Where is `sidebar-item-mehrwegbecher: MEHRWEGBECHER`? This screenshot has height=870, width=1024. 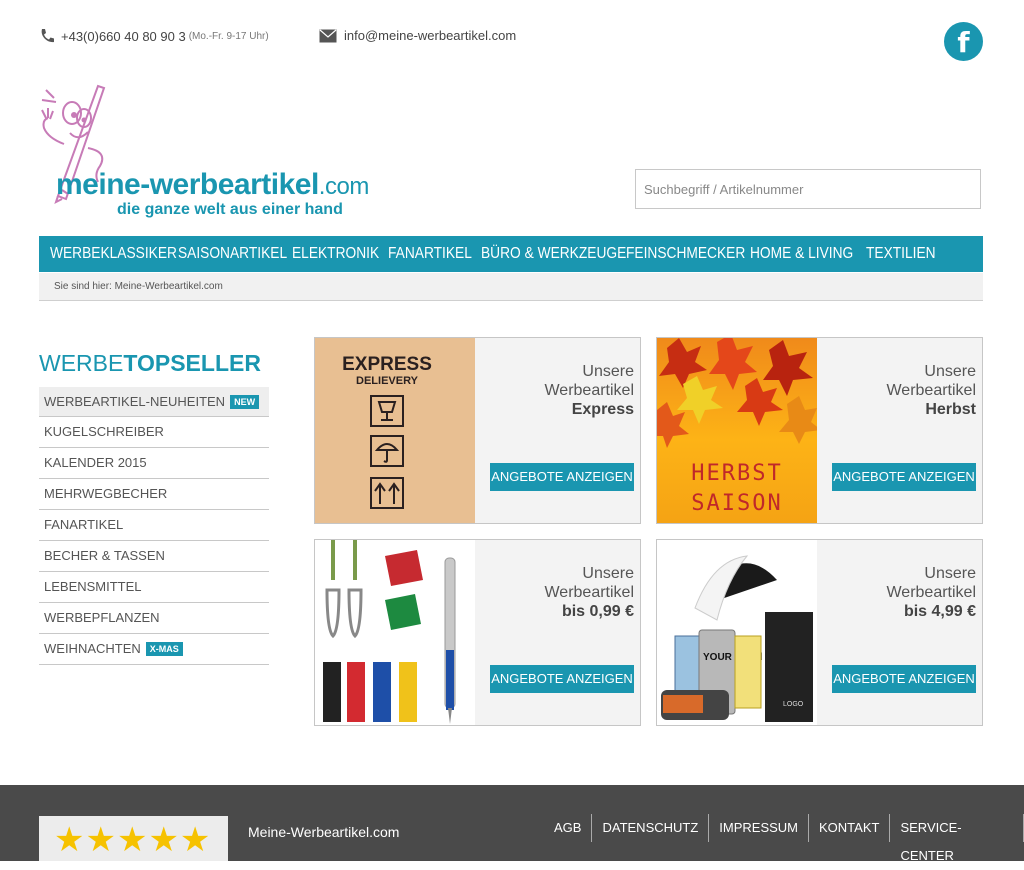 sidebar-item-mehrwegbecher: MEHRWEGBECHER is located at coordinates (154, 494).